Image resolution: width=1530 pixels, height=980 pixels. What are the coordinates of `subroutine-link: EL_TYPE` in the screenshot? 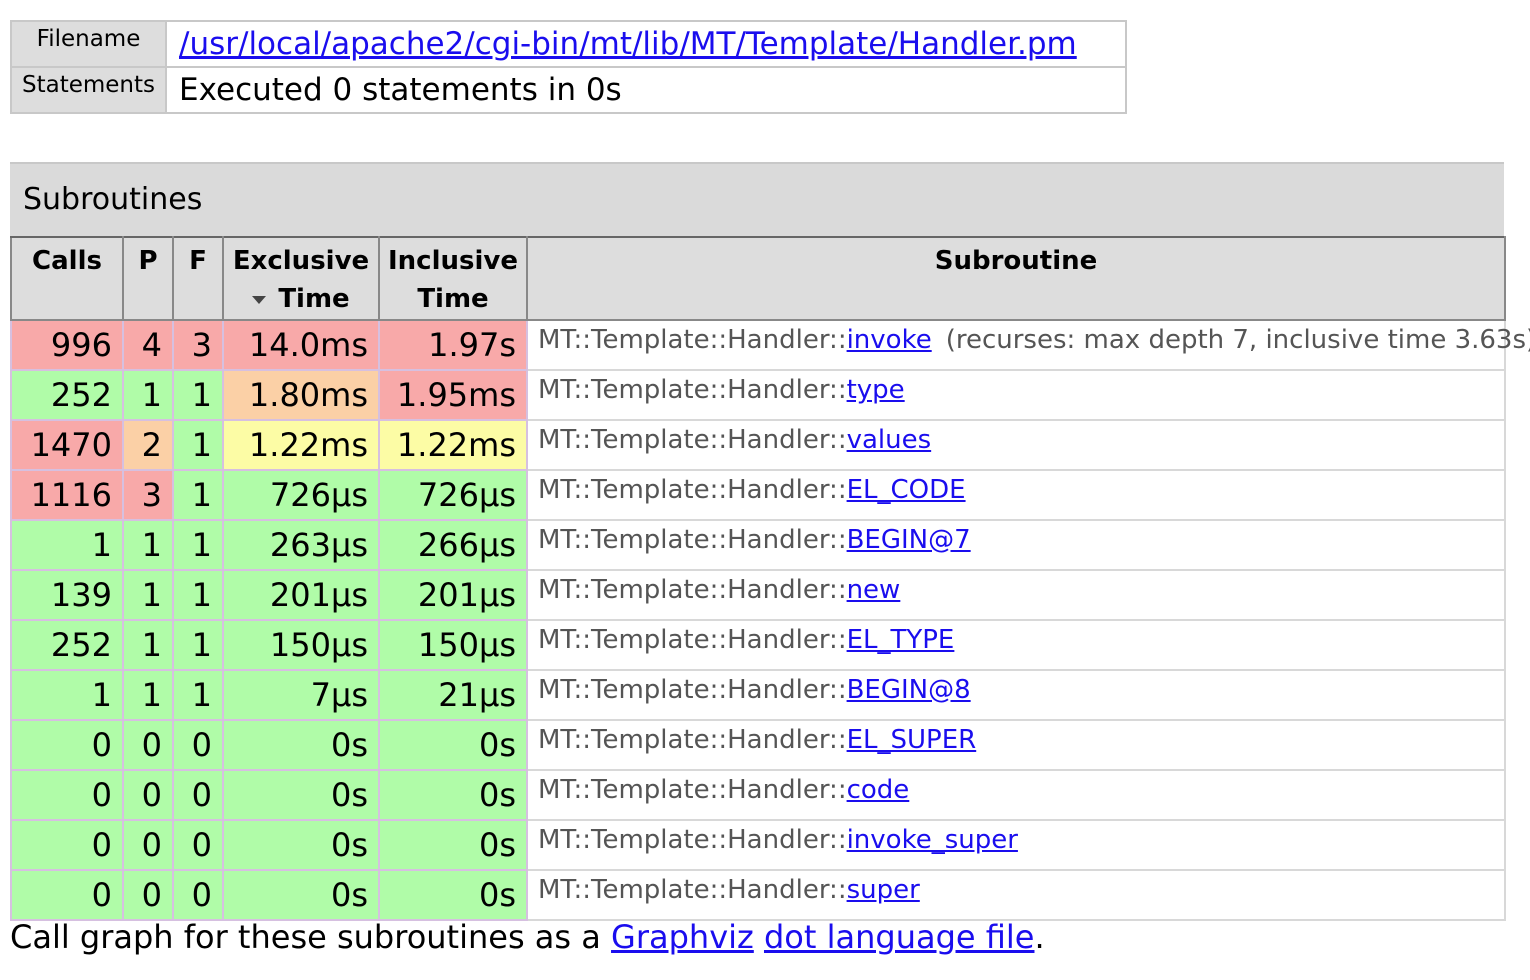 It's located at (901, 640).